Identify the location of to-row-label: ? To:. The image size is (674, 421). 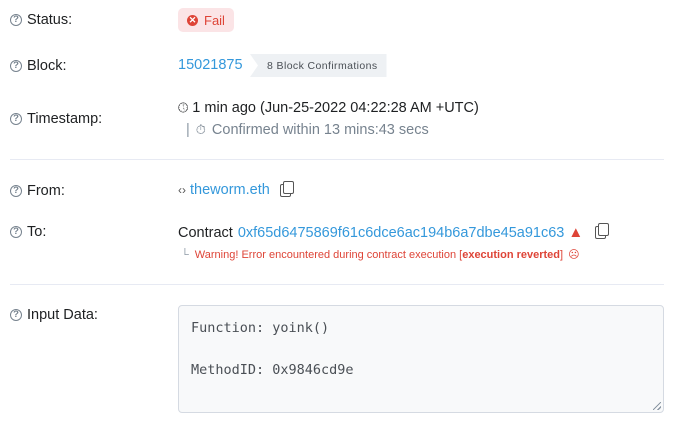
(28, 232).